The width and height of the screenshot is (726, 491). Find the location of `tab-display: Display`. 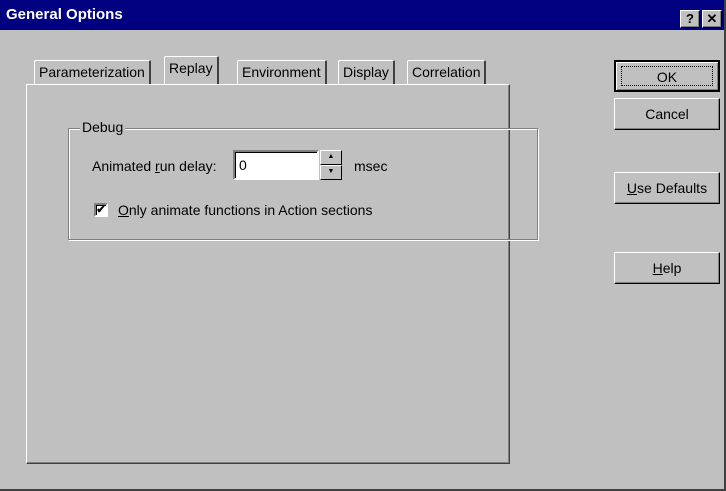

tab-display: Display is located at coordinates (366, 72).